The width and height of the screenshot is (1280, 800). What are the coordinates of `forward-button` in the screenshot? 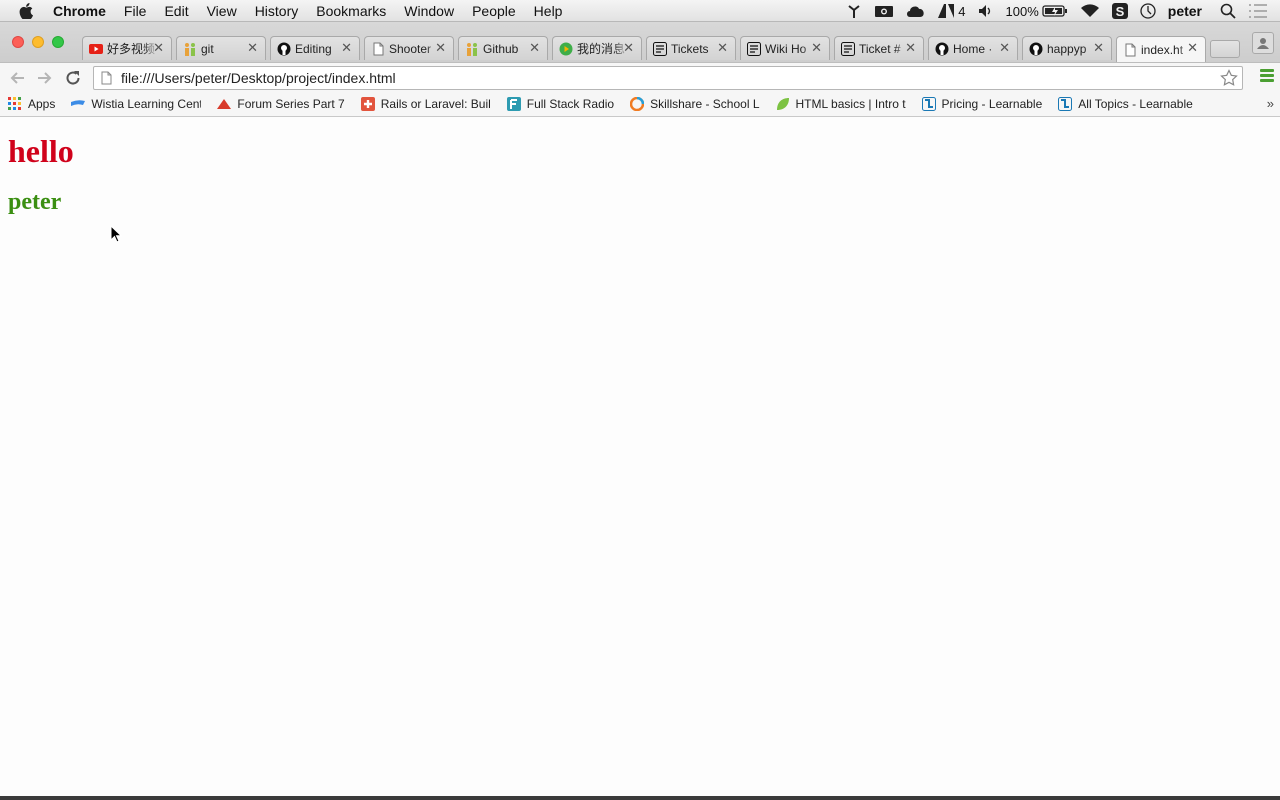 It's located at (45, 78).